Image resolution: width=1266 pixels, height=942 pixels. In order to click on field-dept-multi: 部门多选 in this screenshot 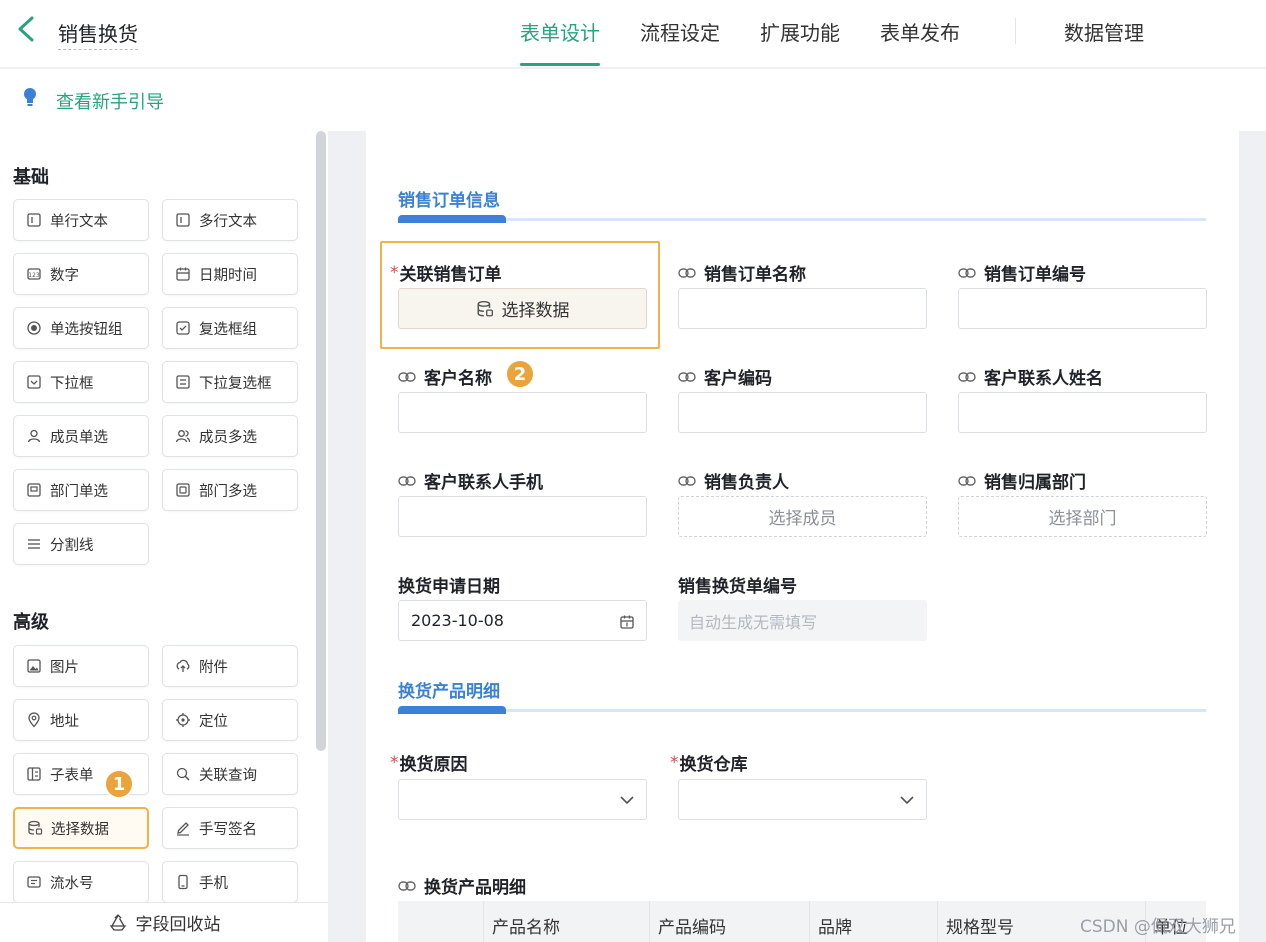, I will do `click(230, 490)`.